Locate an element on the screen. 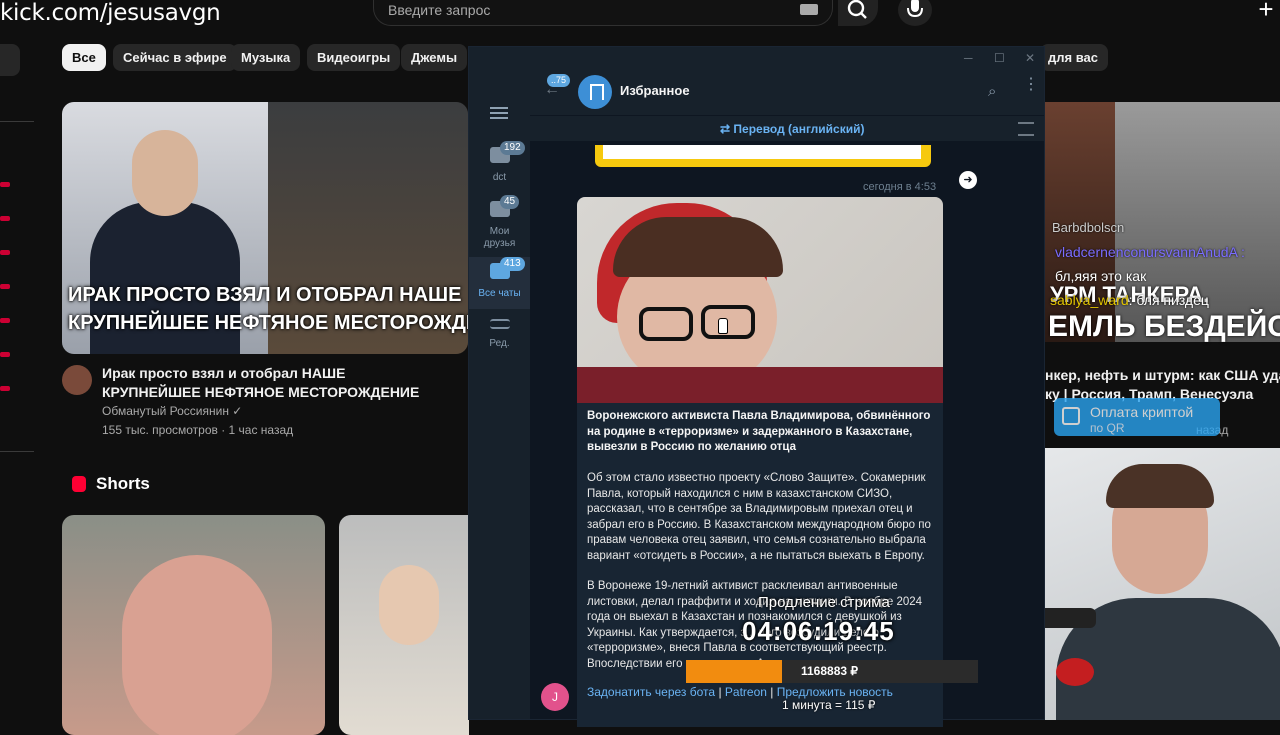 The image size is (1280, 735). patreon-link: Patreon is located at coordinates (746, 692).